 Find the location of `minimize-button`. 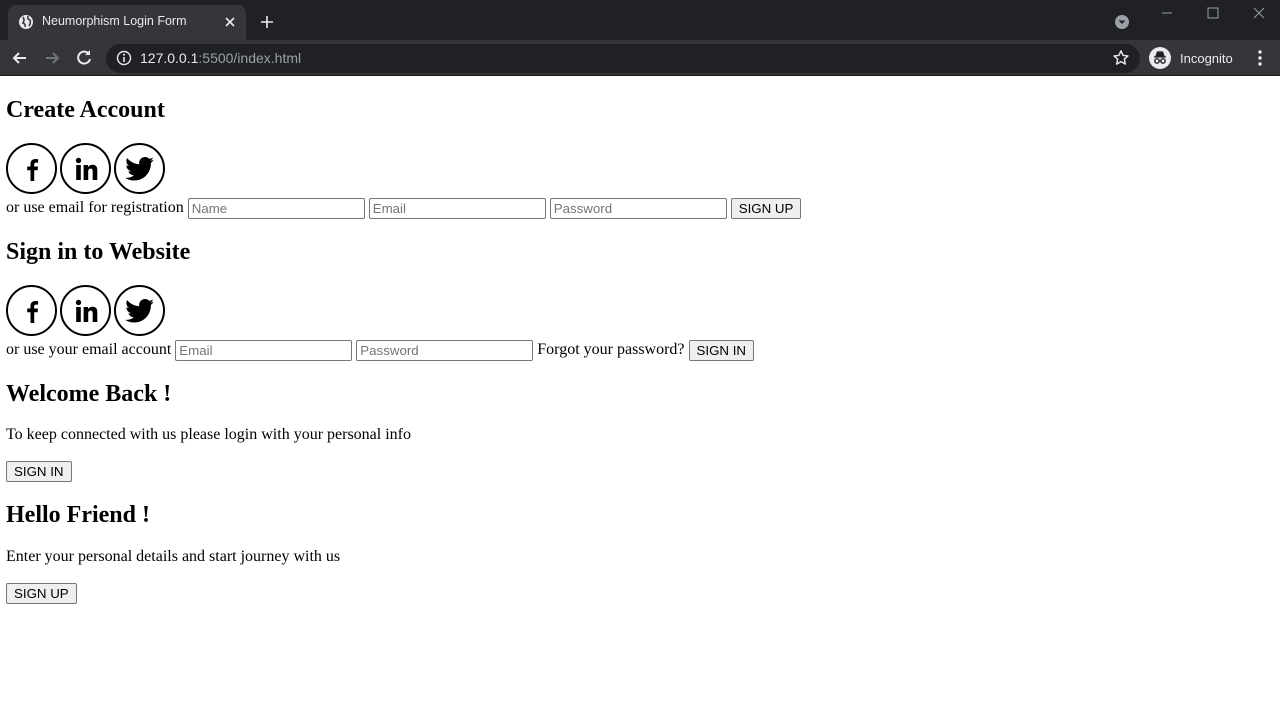

minimize-button is located at coordinates (1167, 13).